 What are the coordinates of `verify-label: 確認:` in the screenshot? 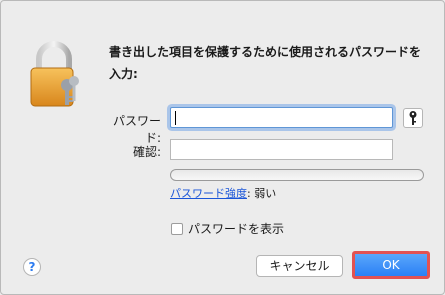 It's located at (146, 152).